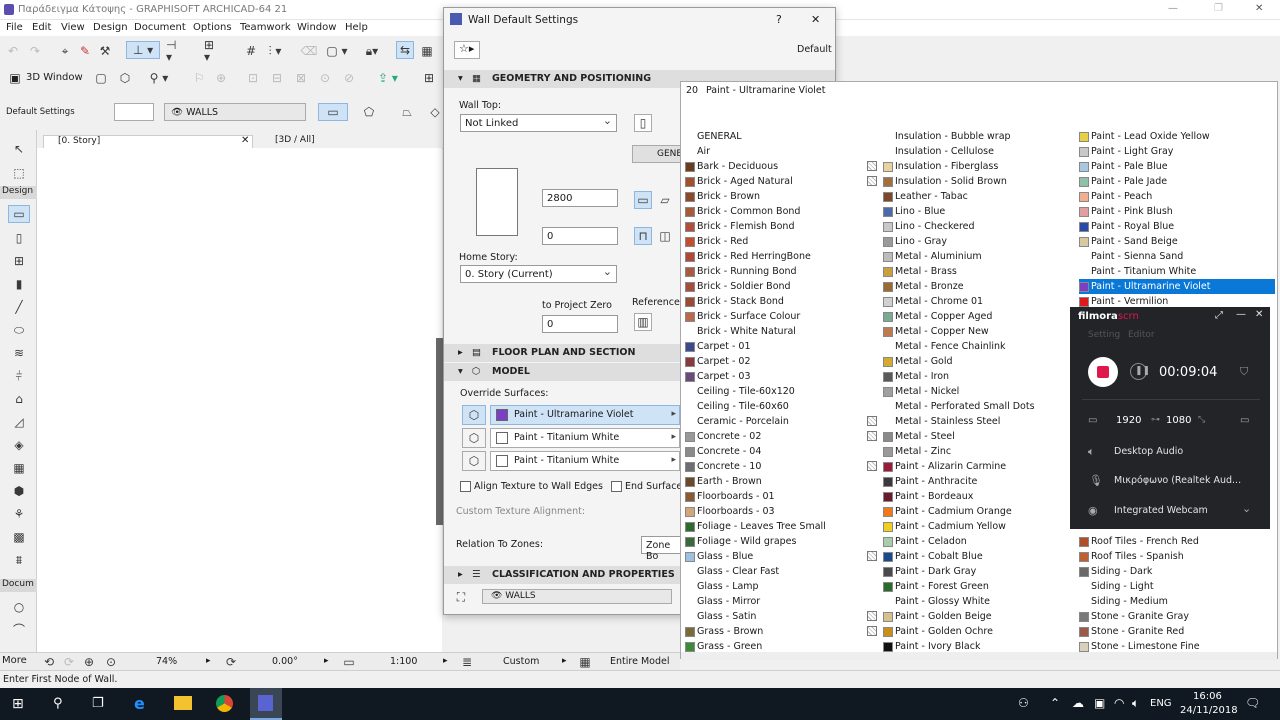 This screenshot has width=1280, height=720. What do you see at coordinates (19, 445) in the screenshot?
I see `skylight-tool-icon: ◈` at bounding box center [19, 445].